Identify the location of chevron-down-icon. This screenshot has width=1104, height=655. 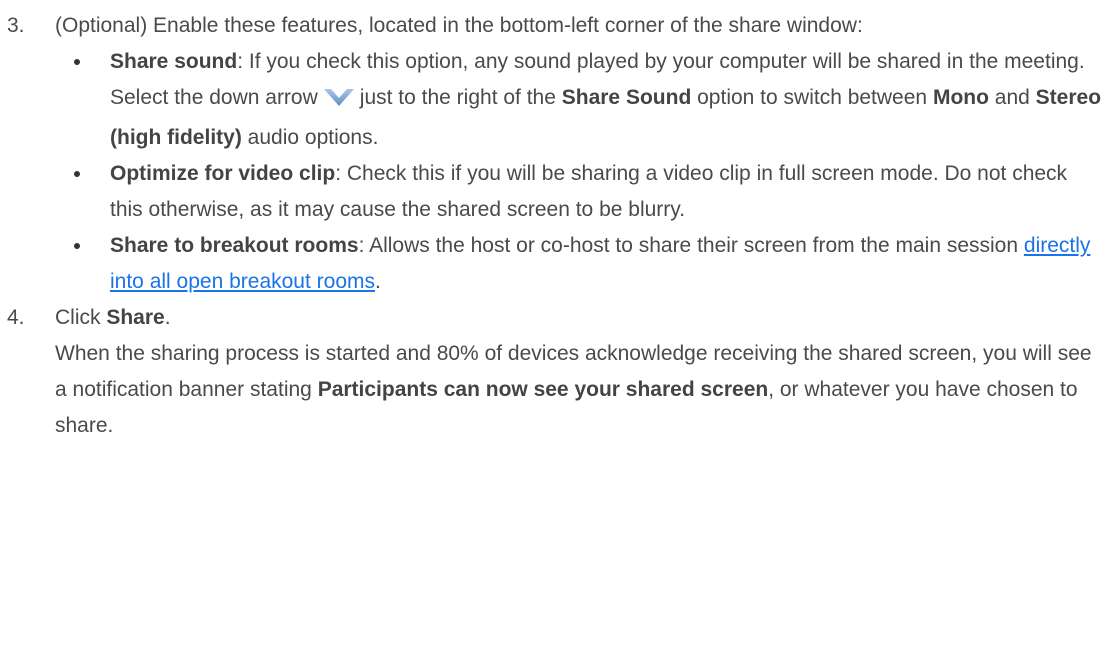
(339, 102).